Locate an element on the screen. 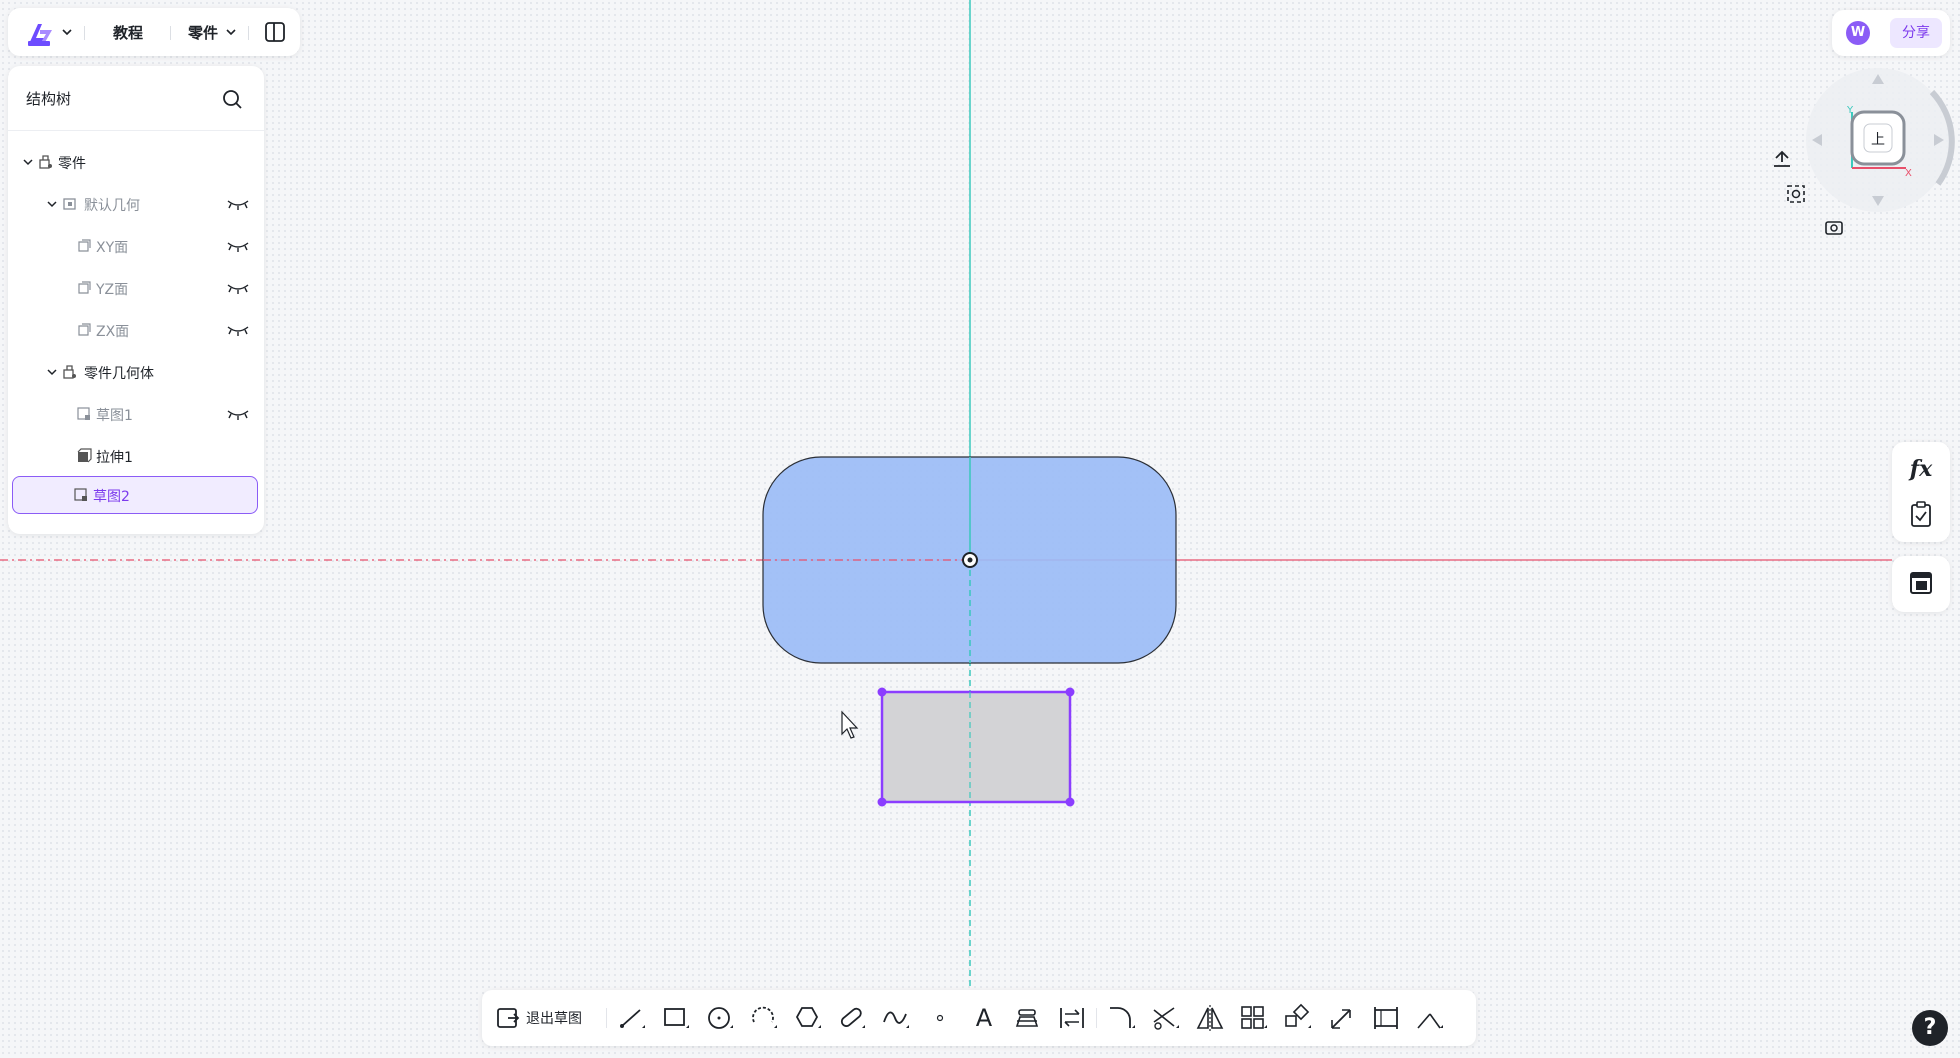 This screenshot has width=1960, height=1058. view-cube-face-label: 上 is located at coordinates (1878, 140).